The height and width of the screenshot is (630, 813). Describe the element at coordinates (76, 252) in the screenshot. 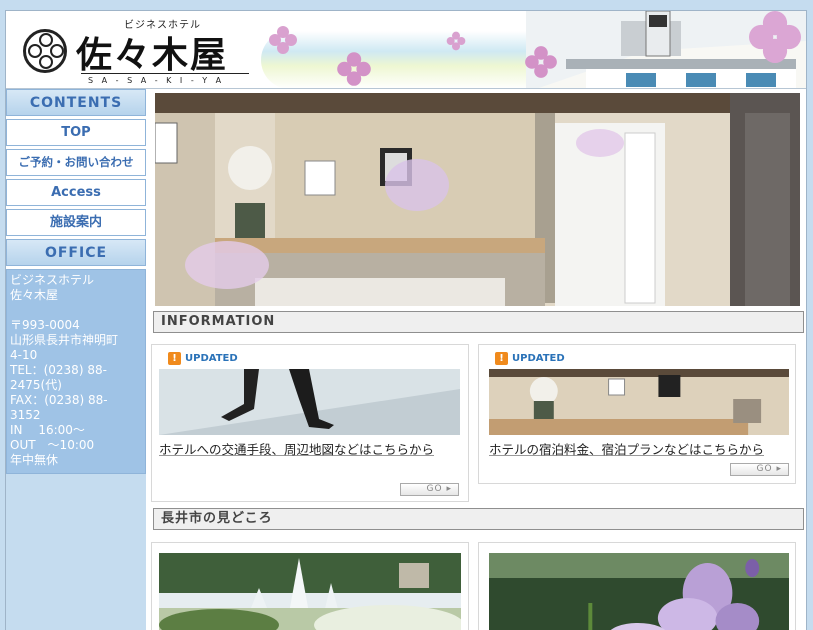

I see `office-heading: OFFICE` at that location.